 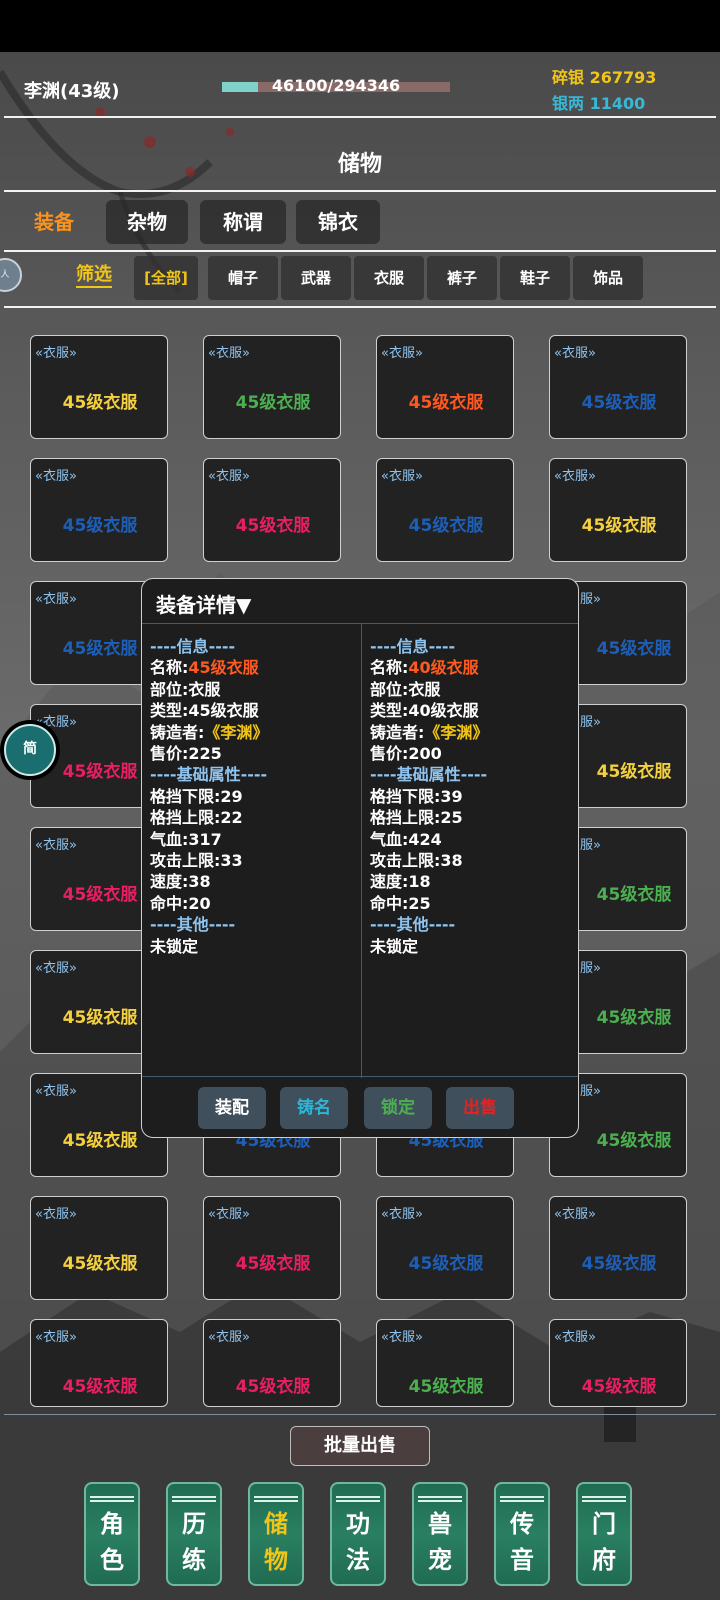 I want to click on lock-button: 锁定, so click(x=398, y=1108).